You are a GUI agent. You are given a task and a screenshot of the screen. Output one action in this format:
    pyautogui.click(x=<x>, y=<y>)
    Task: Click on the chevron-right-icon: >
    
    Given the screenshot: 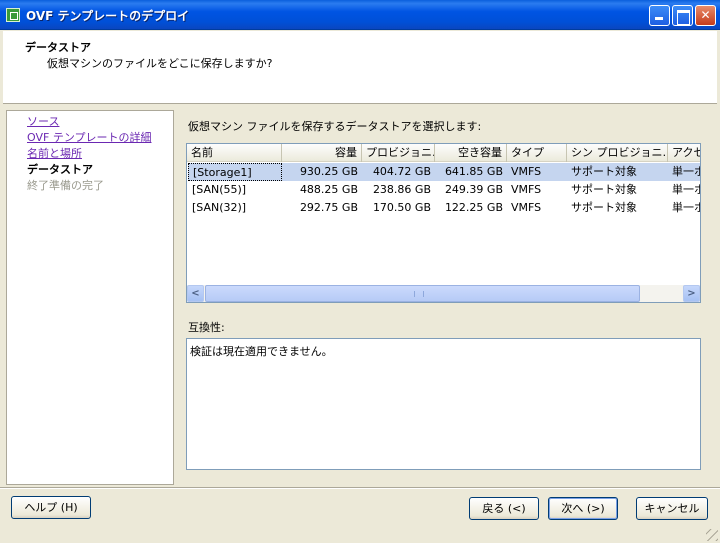 What is the action you would take?
    pyautogui.click(x=691, y=293)
    